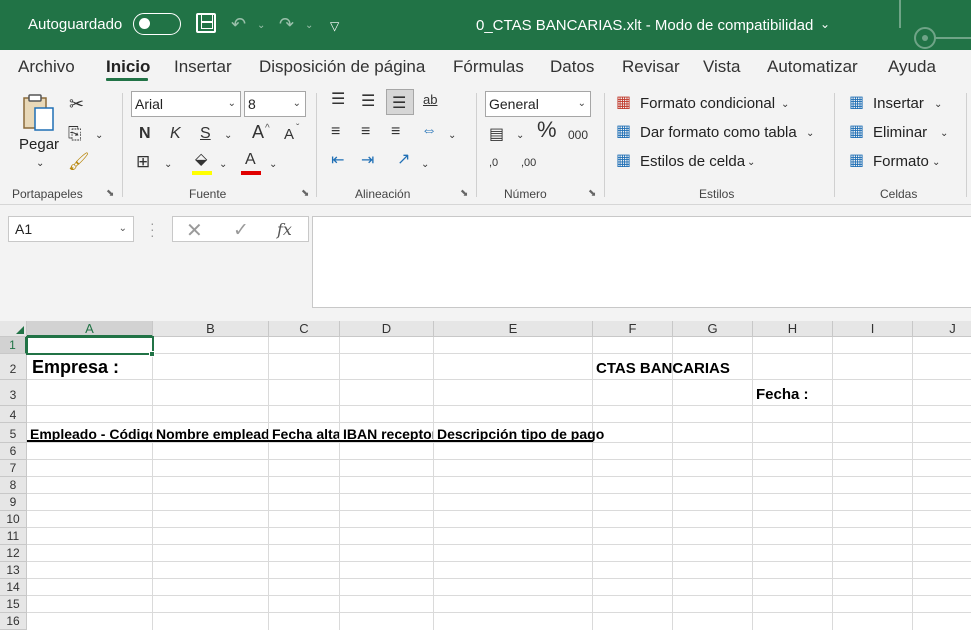  Describe the element at coordinates (547, 130) in the screenshot. I see `percent-button: %` at that location.